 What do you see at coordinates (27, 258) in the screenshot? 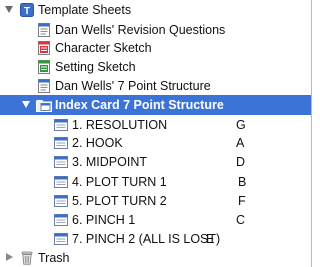
I see `trash-icon` at bounding box center [27, 258].